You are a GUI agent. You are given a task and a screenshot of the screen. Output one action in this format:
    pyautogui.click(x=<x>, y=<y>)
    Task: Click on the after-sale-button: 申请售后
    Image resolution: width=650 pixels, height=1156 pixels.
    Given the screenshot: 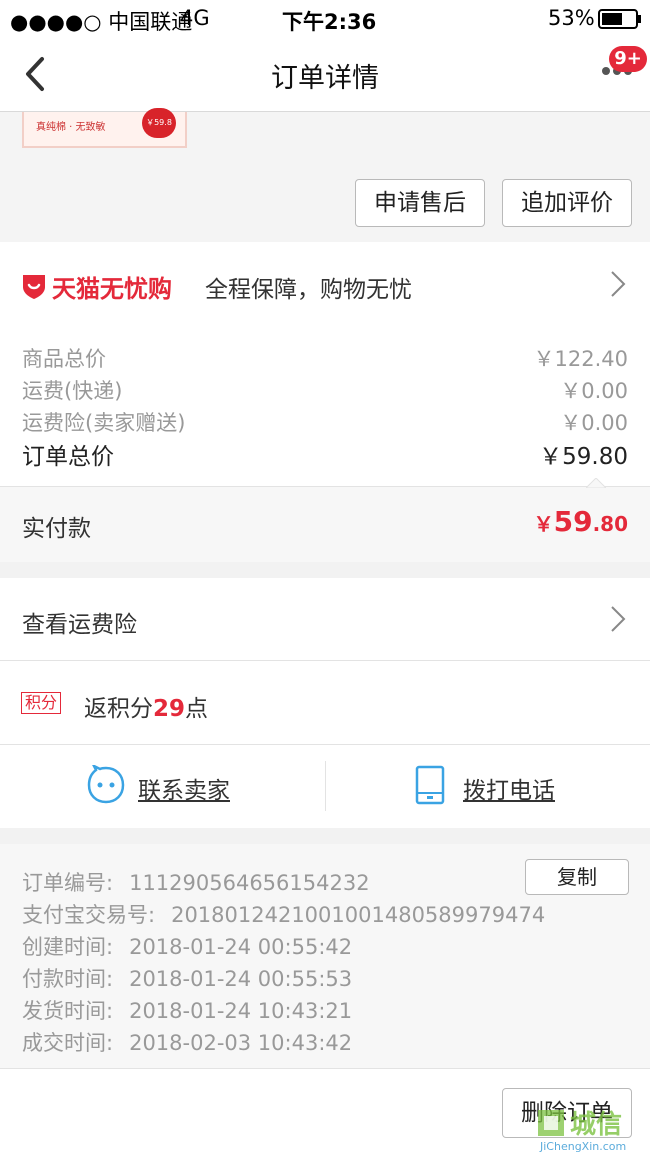 What is the action you would take?
    pyautogui.click(x=420, y=203)
    